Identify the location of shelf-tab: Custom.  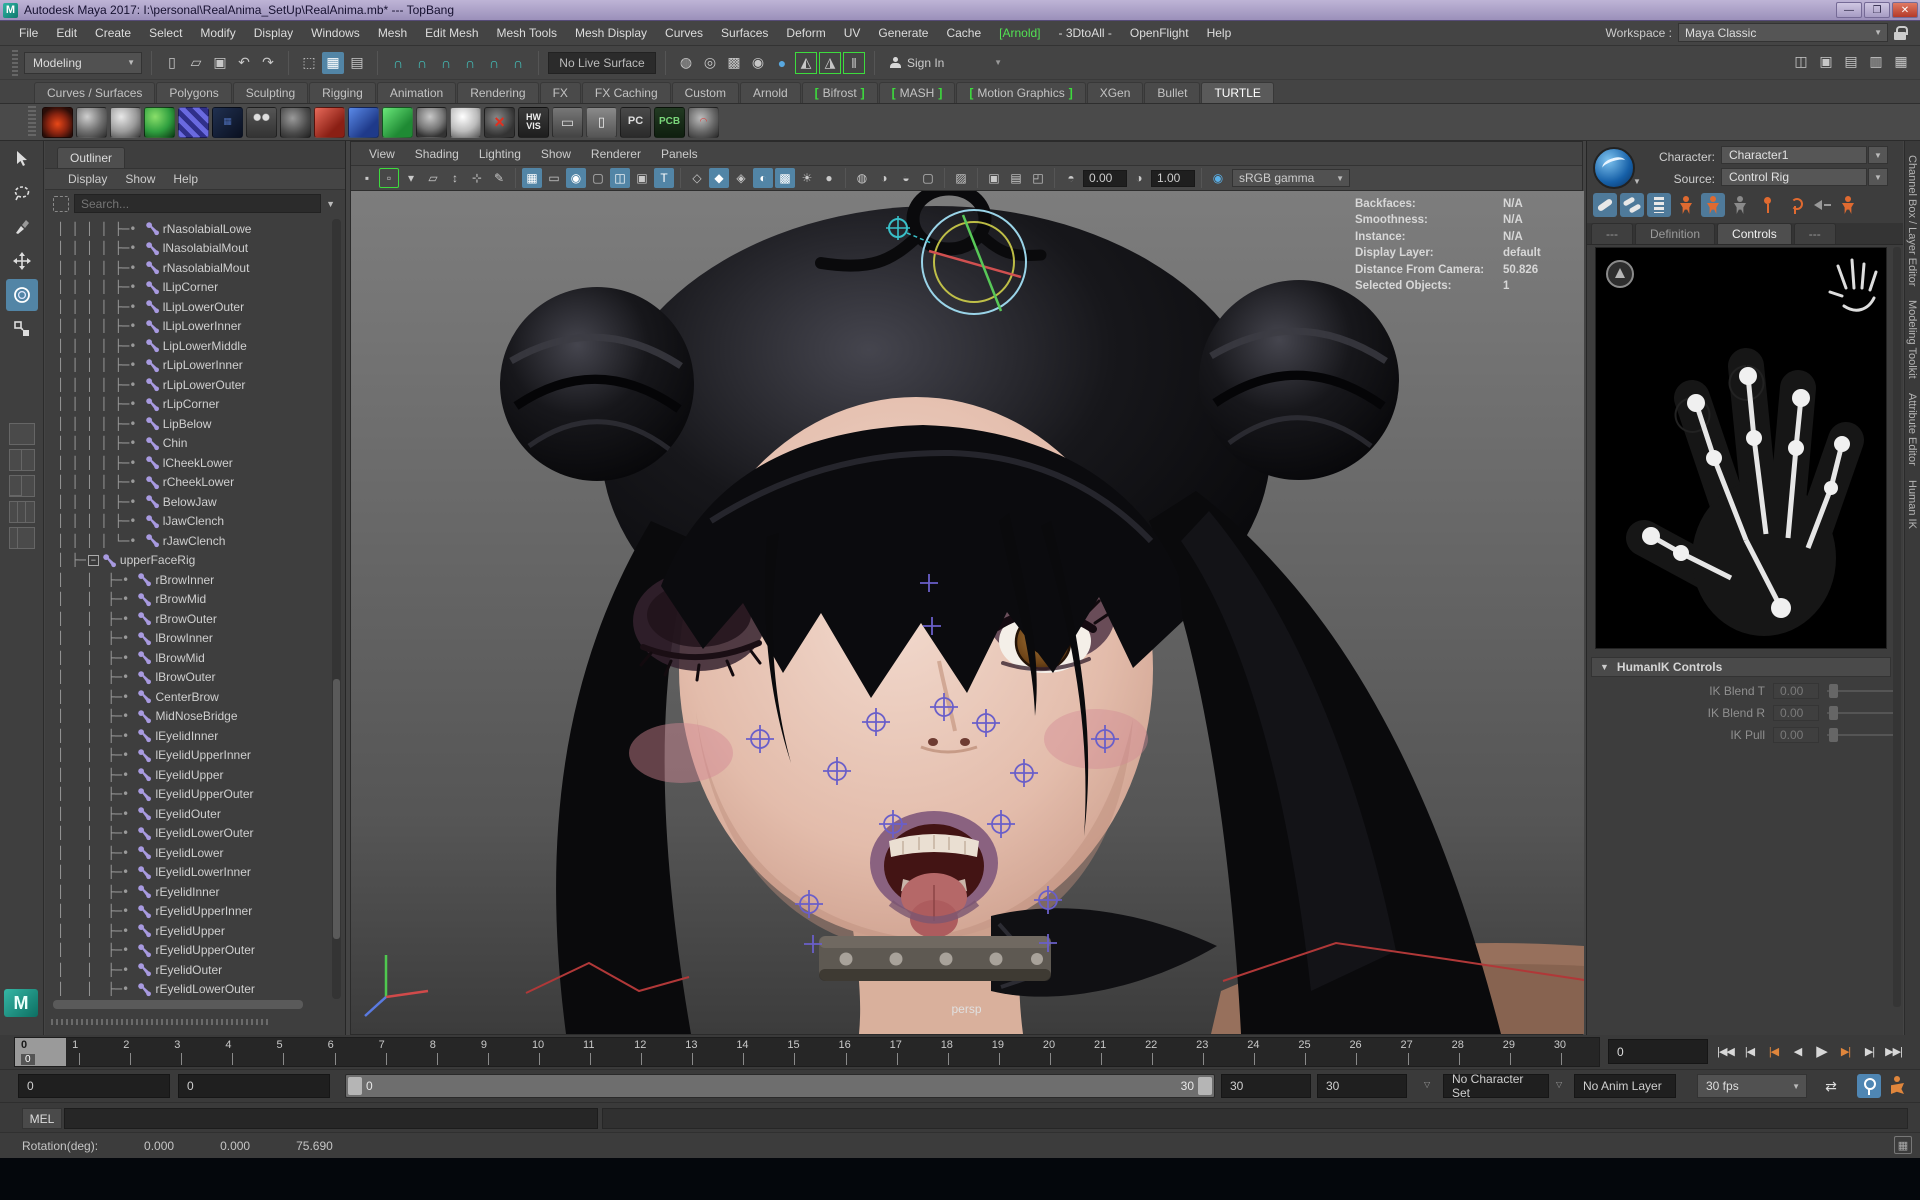
(705, 92).